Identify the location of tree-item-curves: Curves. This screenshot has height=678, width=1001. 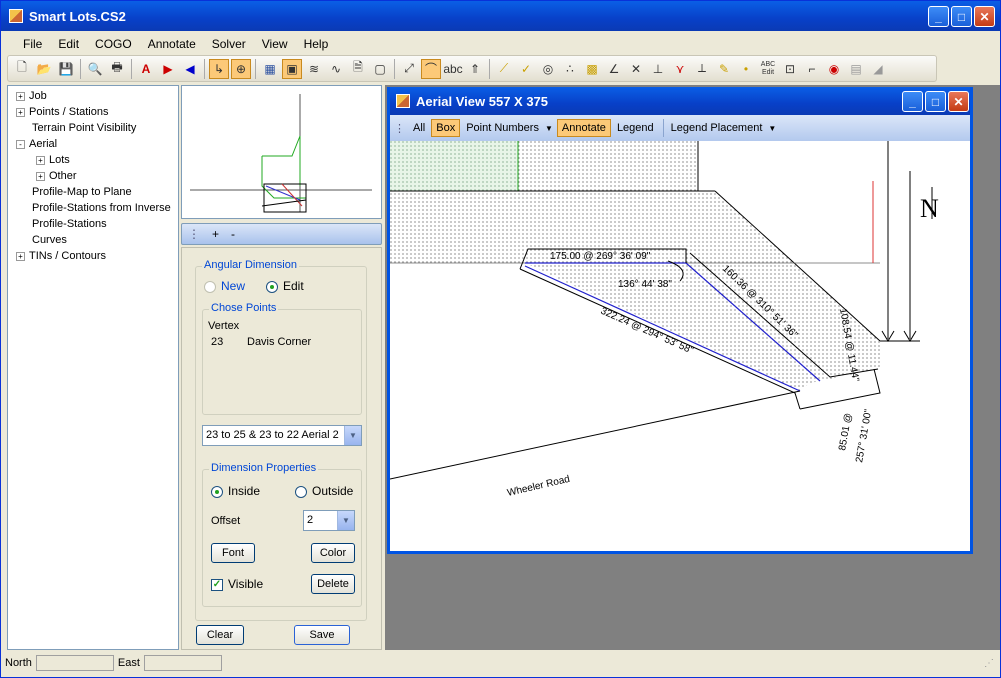
(93, 240).